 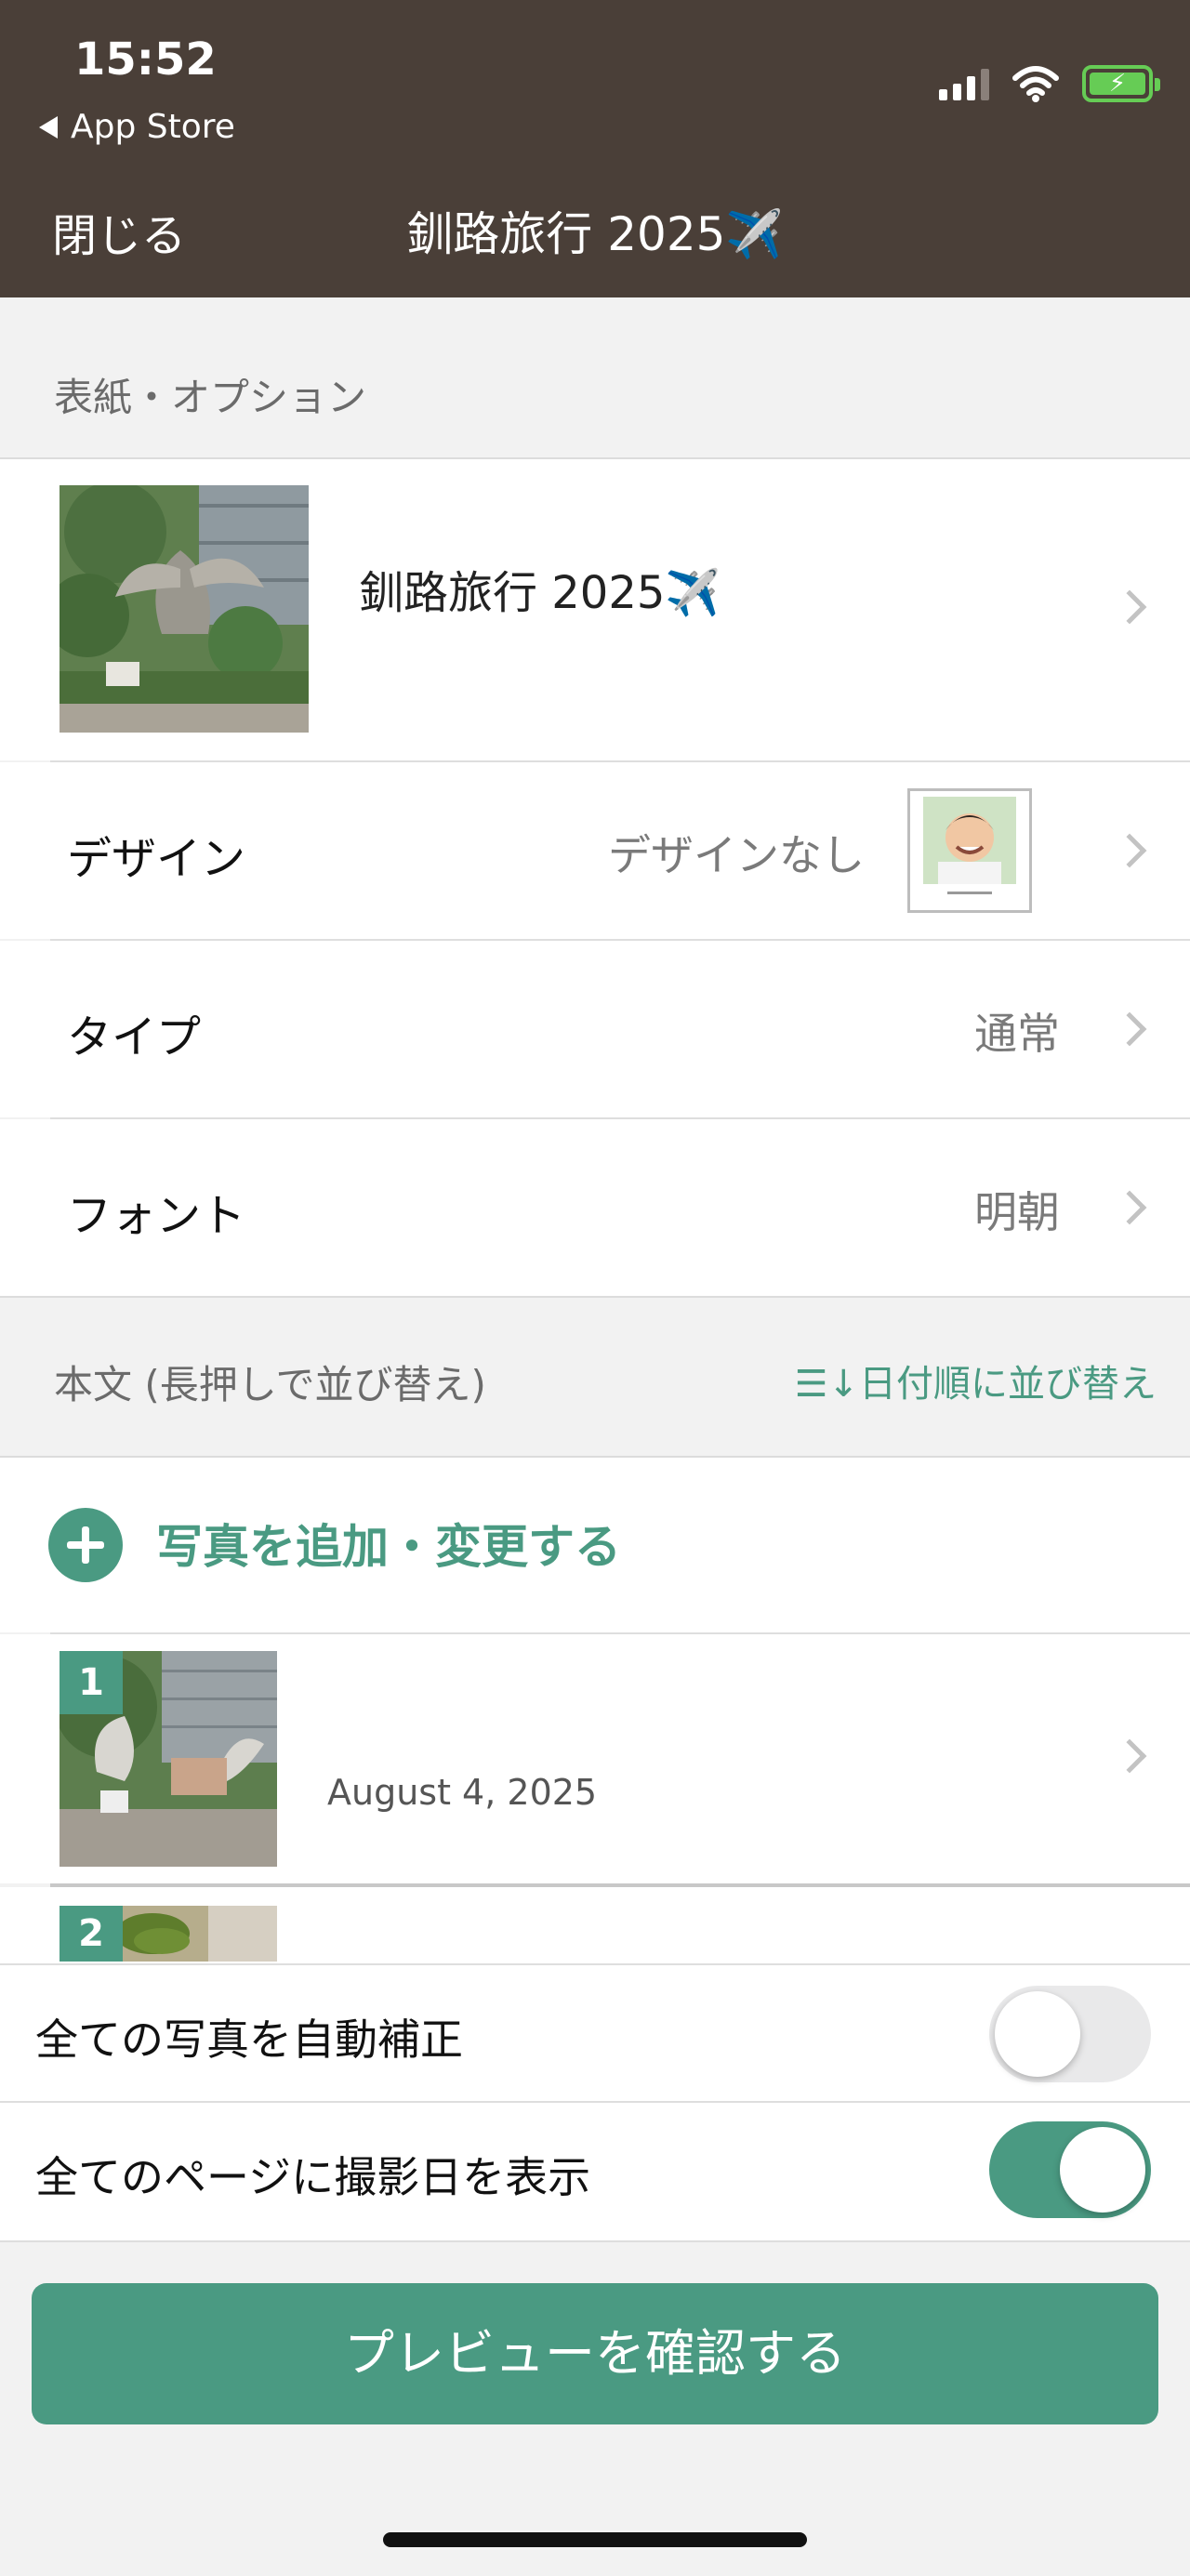 What do you see at coordinates (736, 855) in the screenshot?
I see `design-value: デザインなし` at bounding box center [736, 855].